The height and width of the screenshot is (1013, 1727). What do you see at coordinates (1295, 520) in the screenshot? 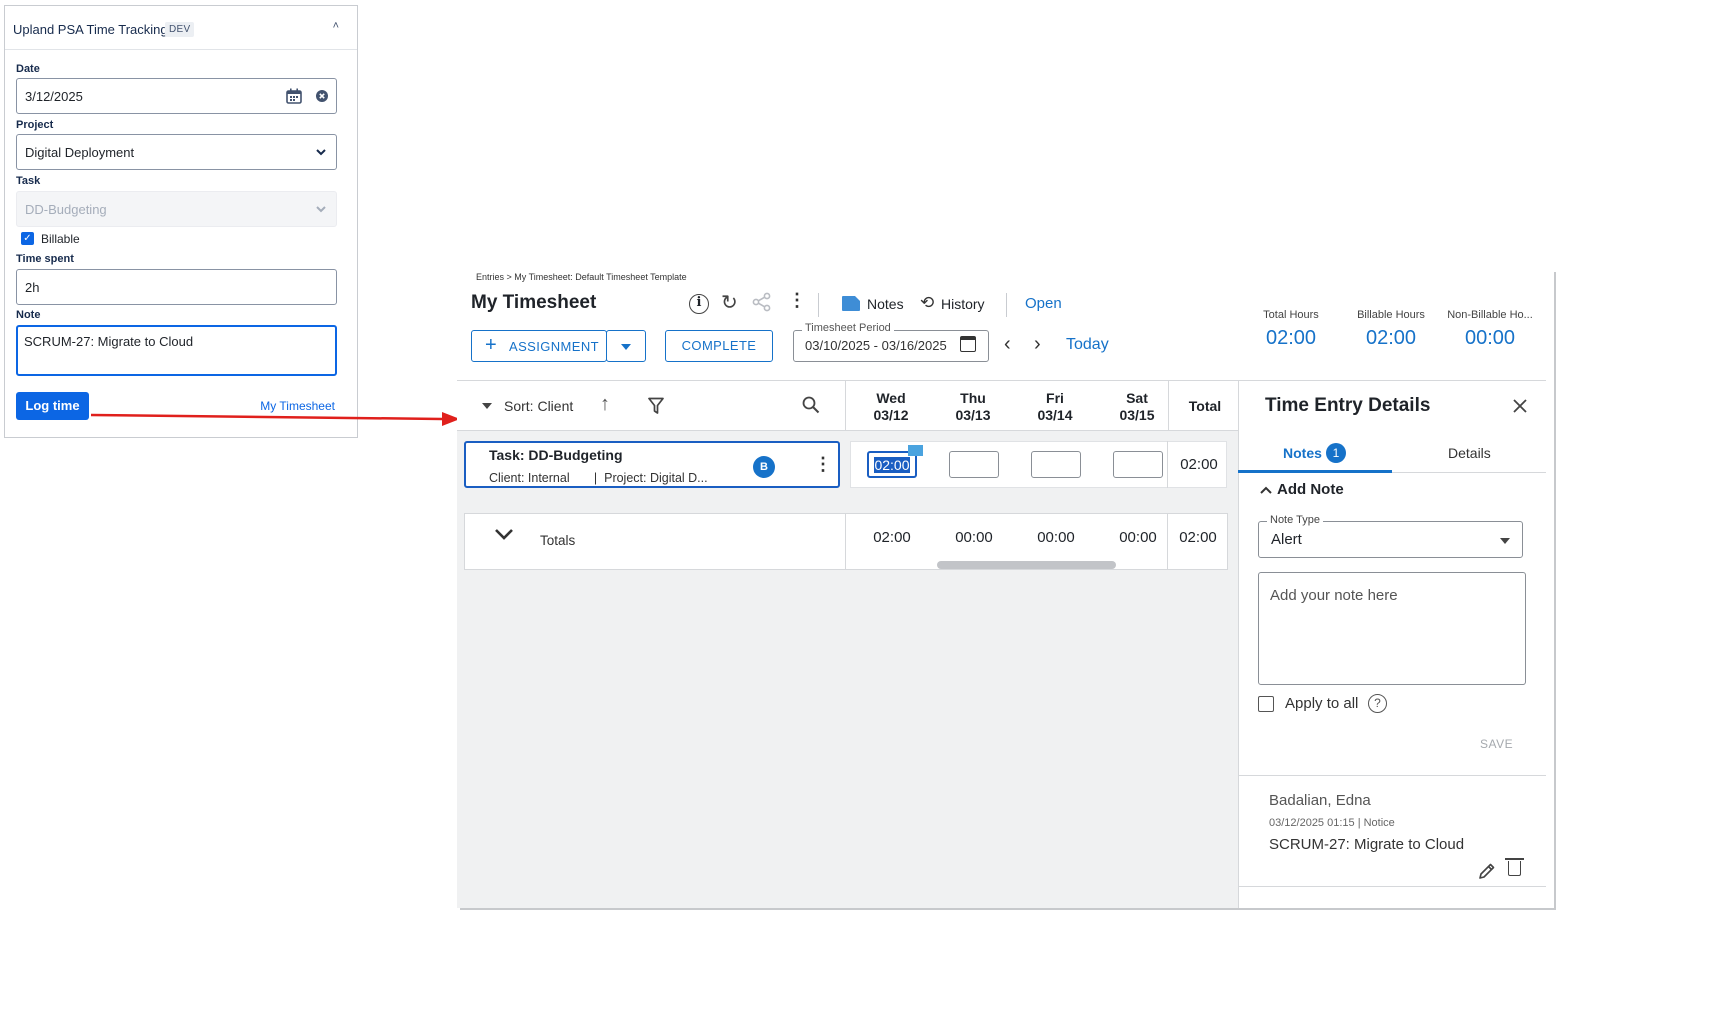
I see `note-type-label: Note Type` at bounding box center [1295, 520].